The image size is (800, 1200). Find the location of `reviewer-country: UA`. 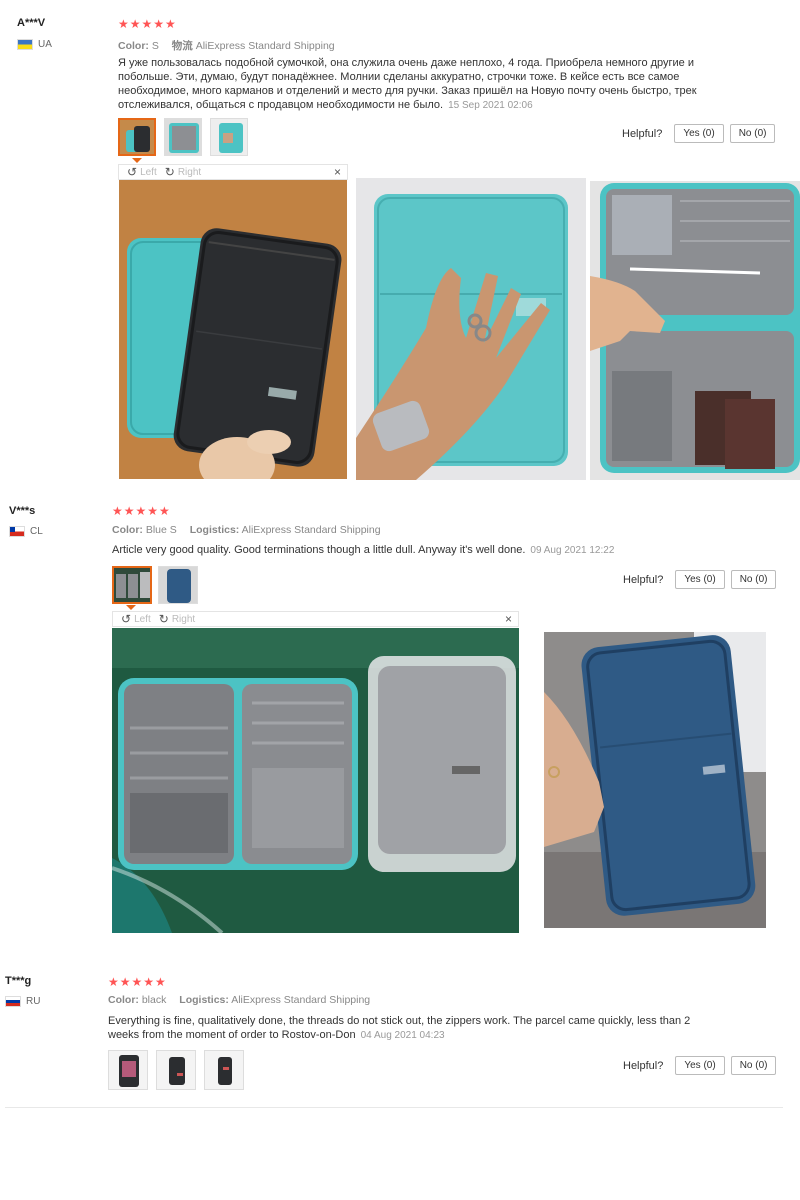

reviewer-country: UA is located at coordinates (34, 44).